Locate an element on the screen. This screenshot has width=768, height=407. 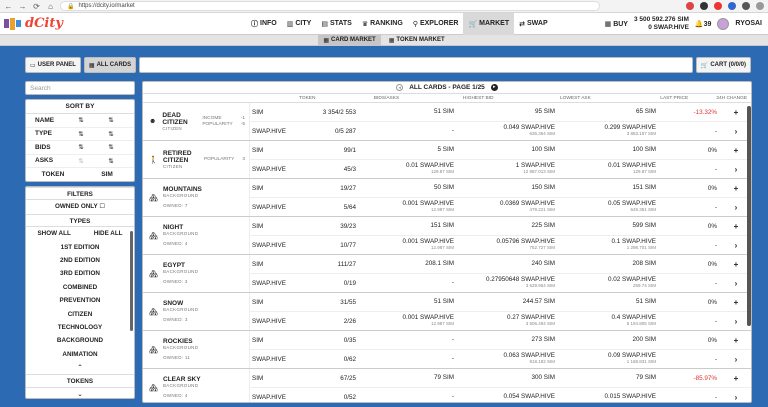
highest-bid-value: 5 SIM is located at coordinates (445, 149).